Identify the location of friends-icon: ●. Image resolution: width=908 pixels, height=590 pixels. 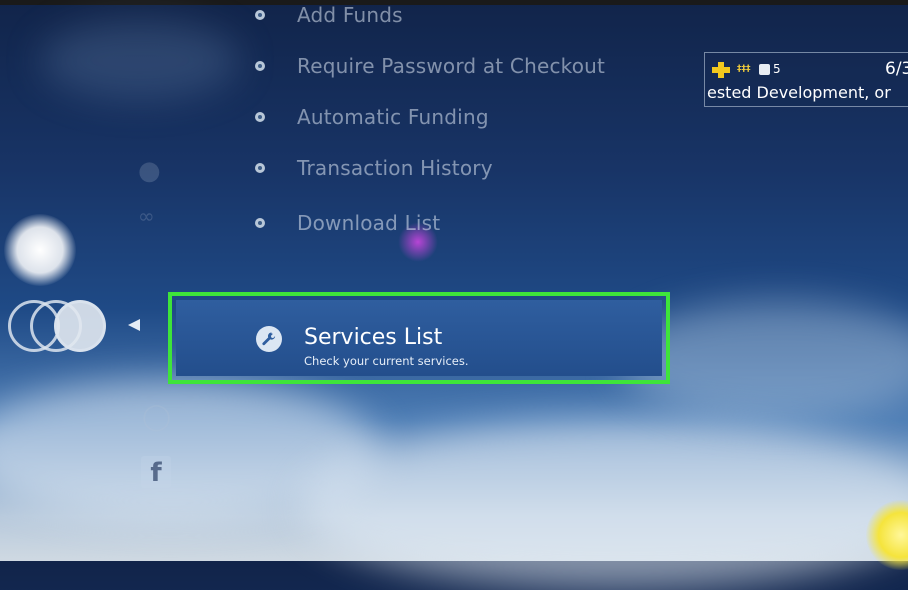
(149, 171).